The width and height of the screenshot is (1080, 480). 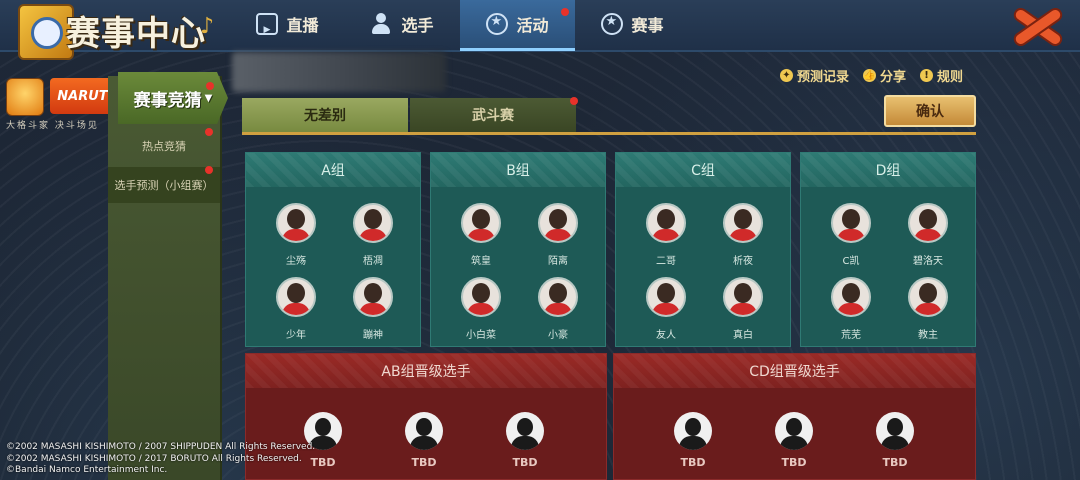 I want to click on player-slot: 梧凋, so click(x=373, y=235).